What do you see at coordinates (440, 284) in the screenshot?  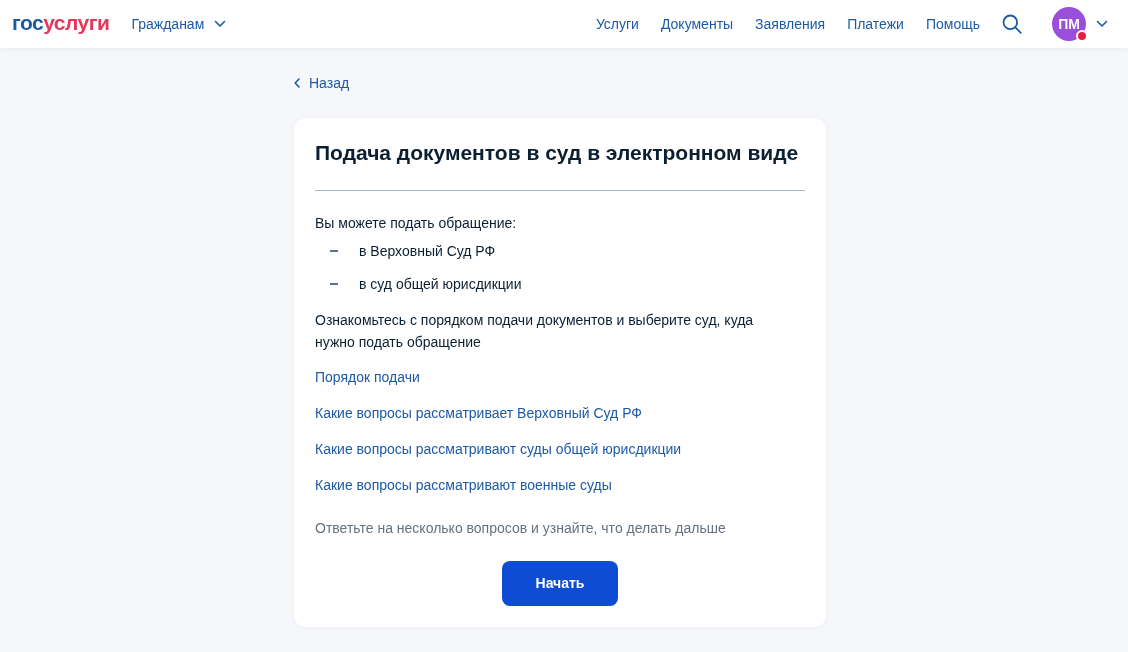 I see `court-option: в суд общей юрисдикции` at bounding box center [440, 284].